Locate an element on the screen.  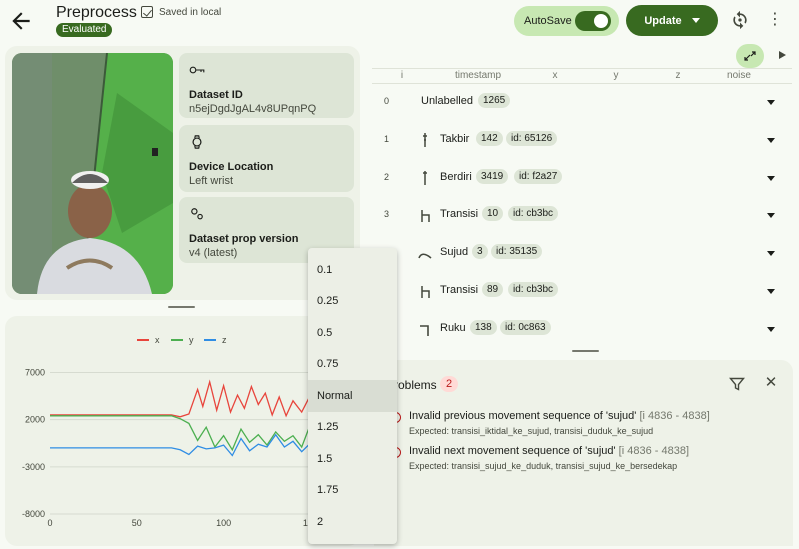
table-row: 1 Takbir 142 id: 65126 is located at coordinates (582, 140).